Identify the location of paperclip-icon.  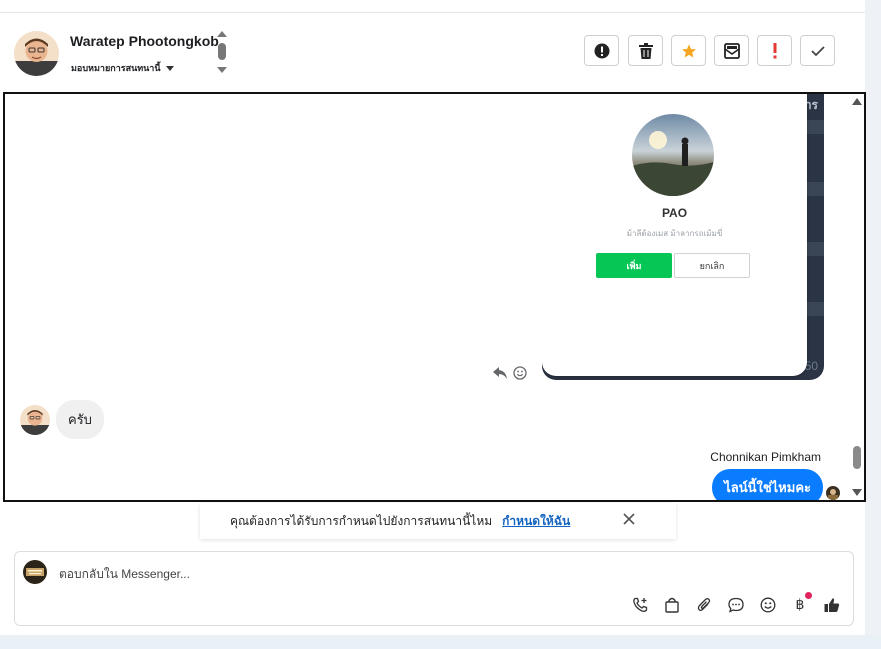
(704, 605).